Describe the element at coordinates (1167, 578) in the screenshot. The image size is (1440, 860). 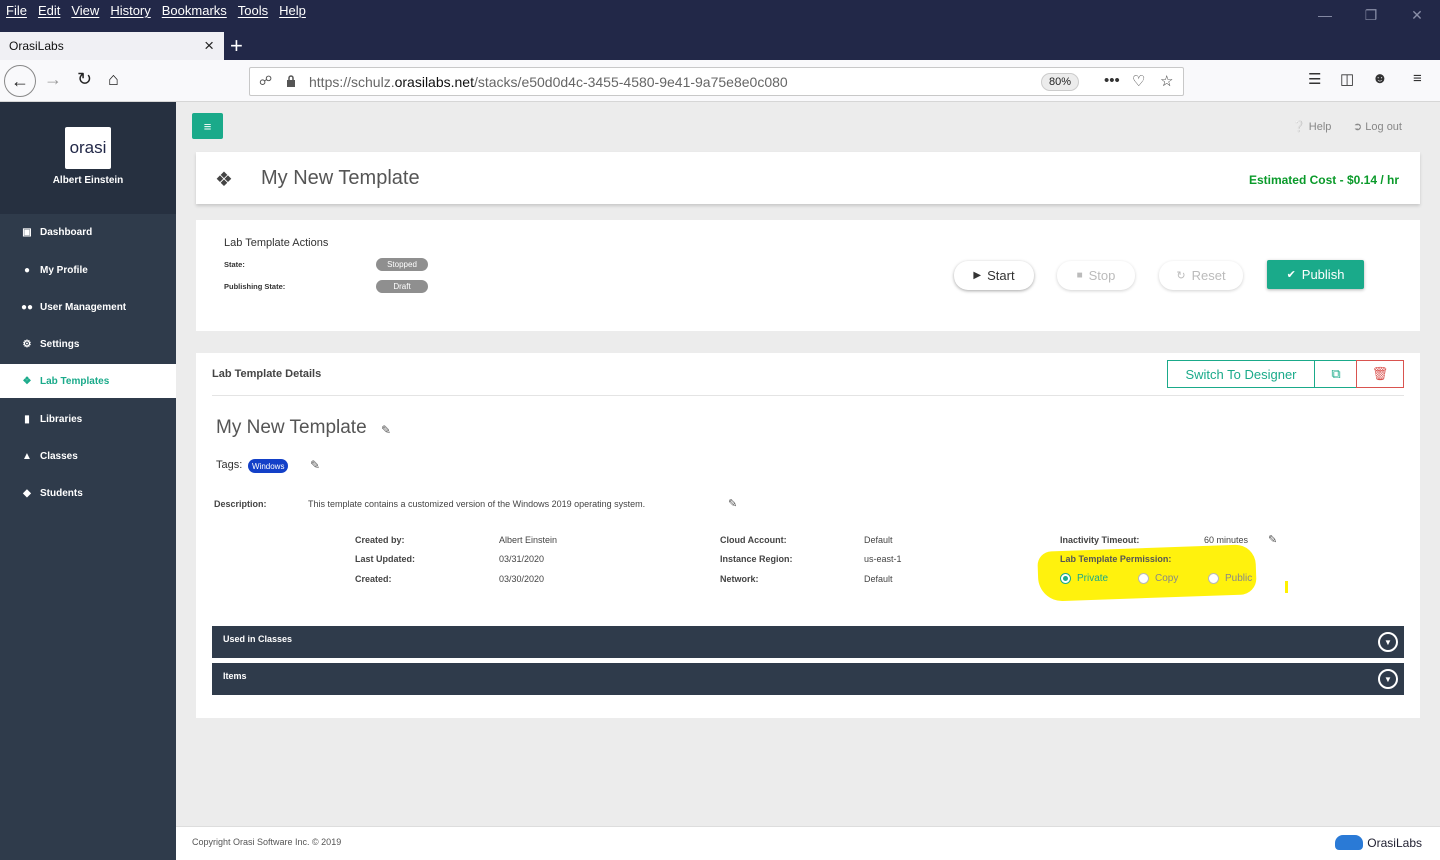
I see `radio-label: Copy` at that location.